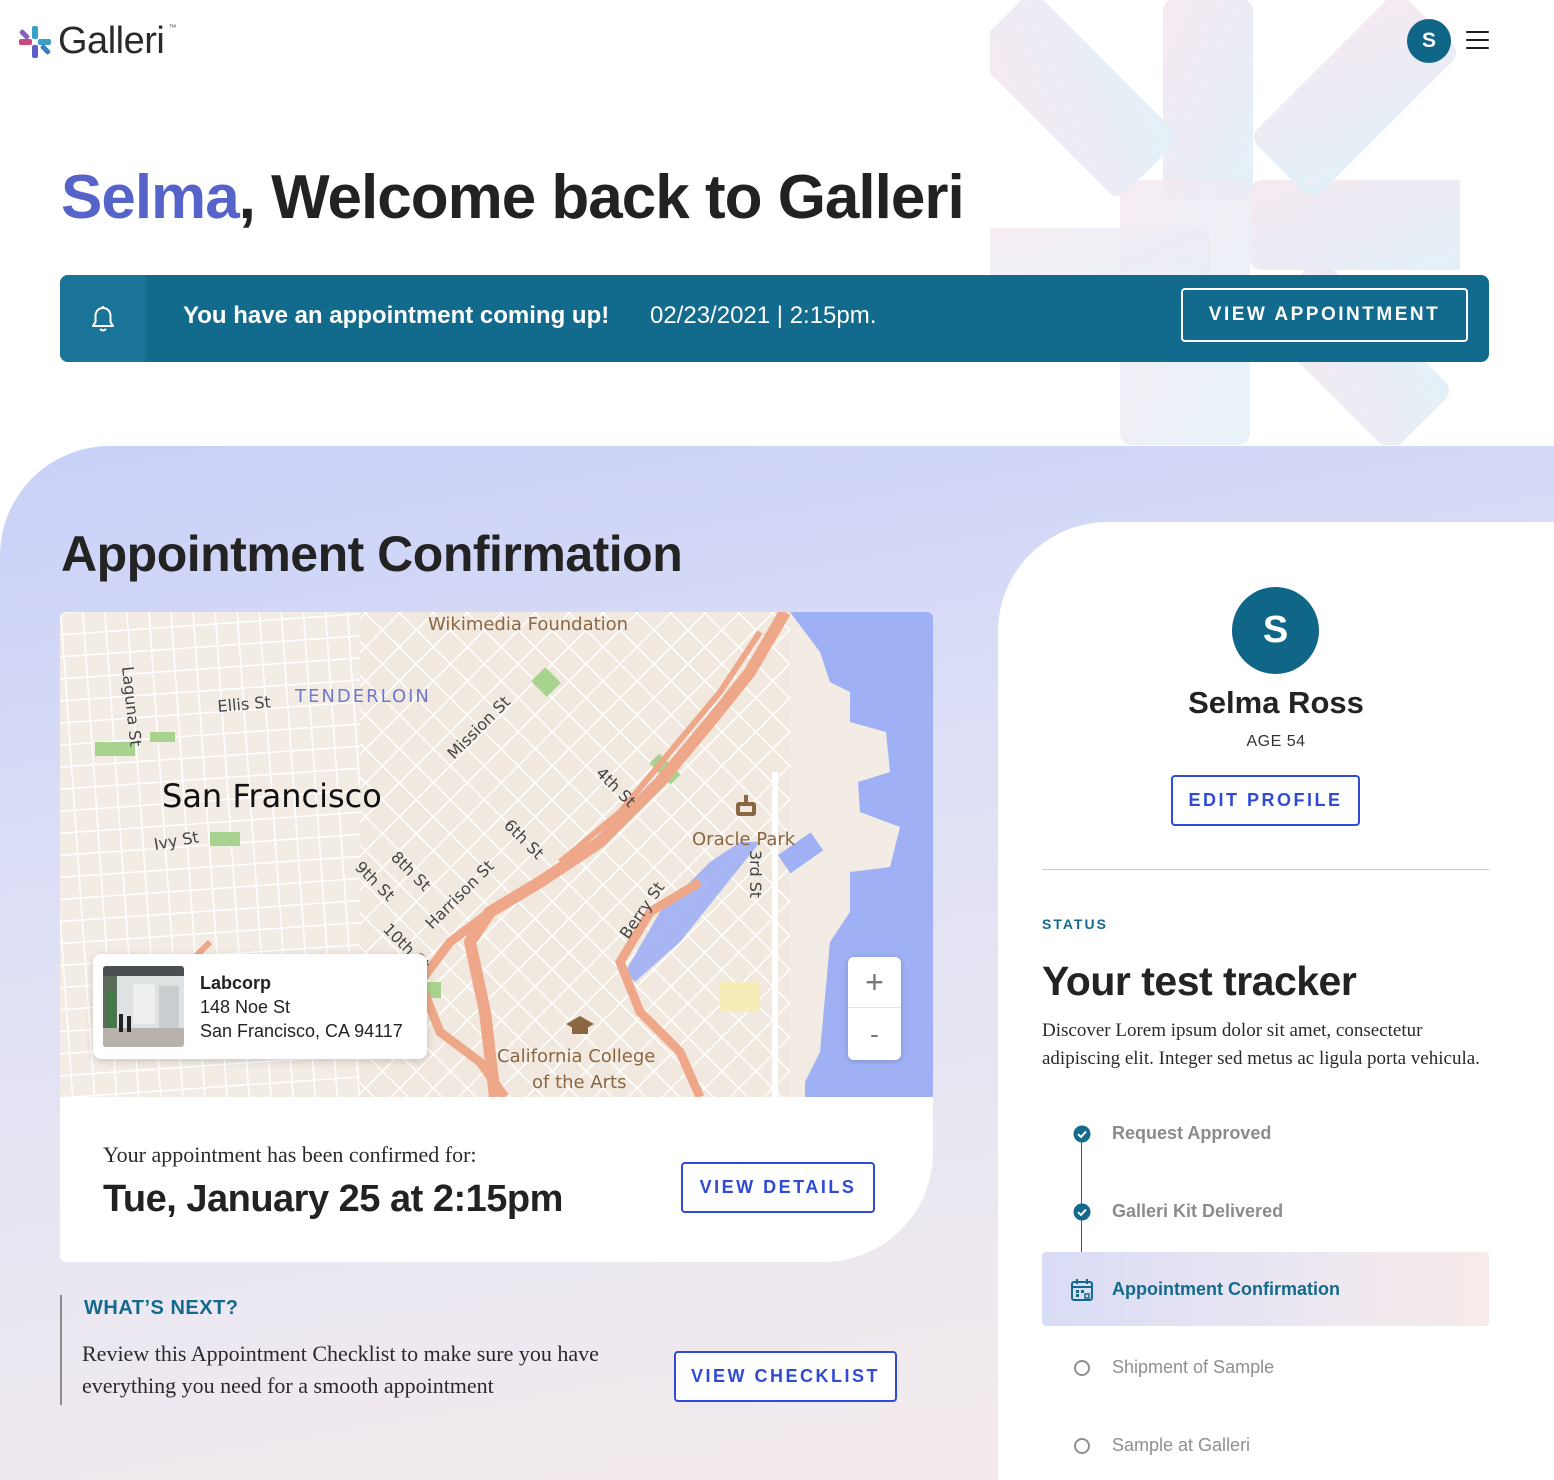 The width and height of the screenshot is (1554, 1480). Describe the element at coordinates (1276, 741) in the screenshot. I see `profile-age: AGE 54` at that location.